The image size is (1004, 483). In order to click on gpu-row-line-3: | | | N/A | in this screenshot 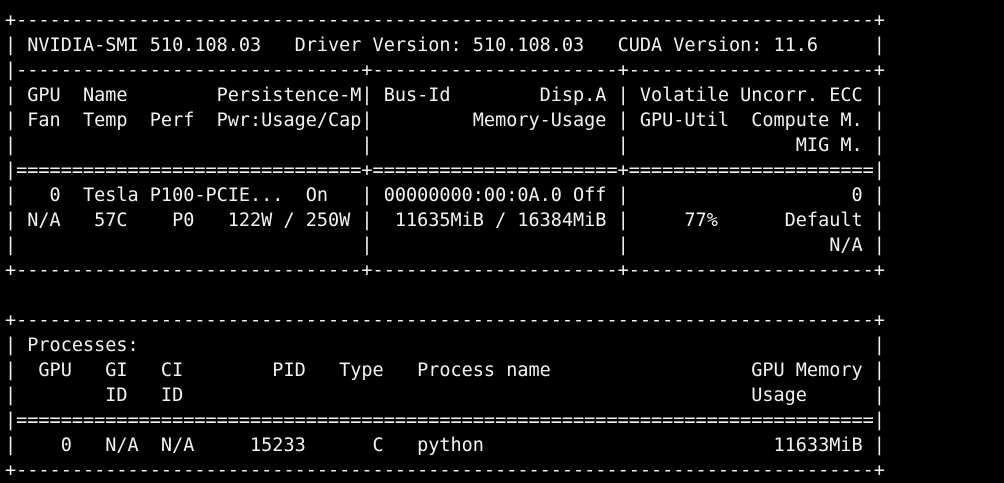, I will do `click(445, 245)`.